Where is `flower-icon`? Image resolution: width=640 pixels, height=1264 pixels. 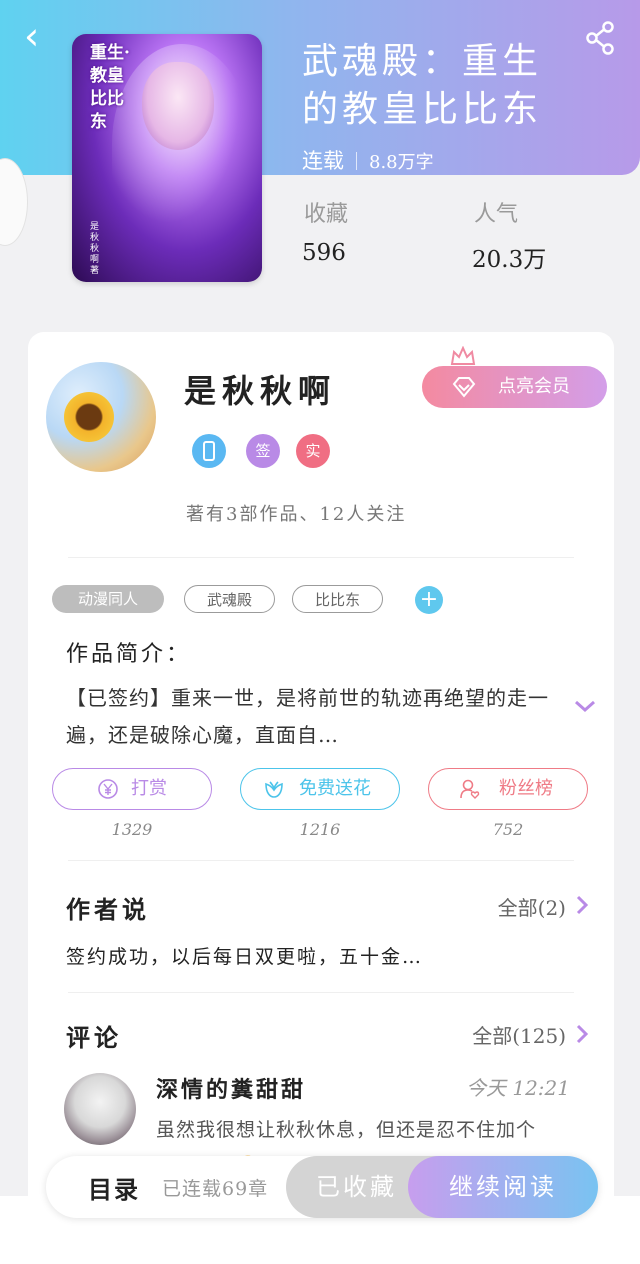 flower-icon is located at coordinates (274, 789).